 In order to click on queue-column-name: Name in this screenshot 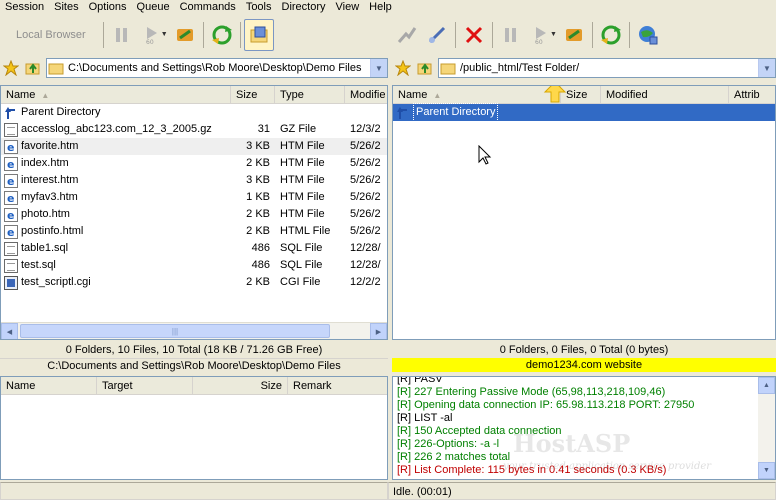, I will do `click(49, 385)`.